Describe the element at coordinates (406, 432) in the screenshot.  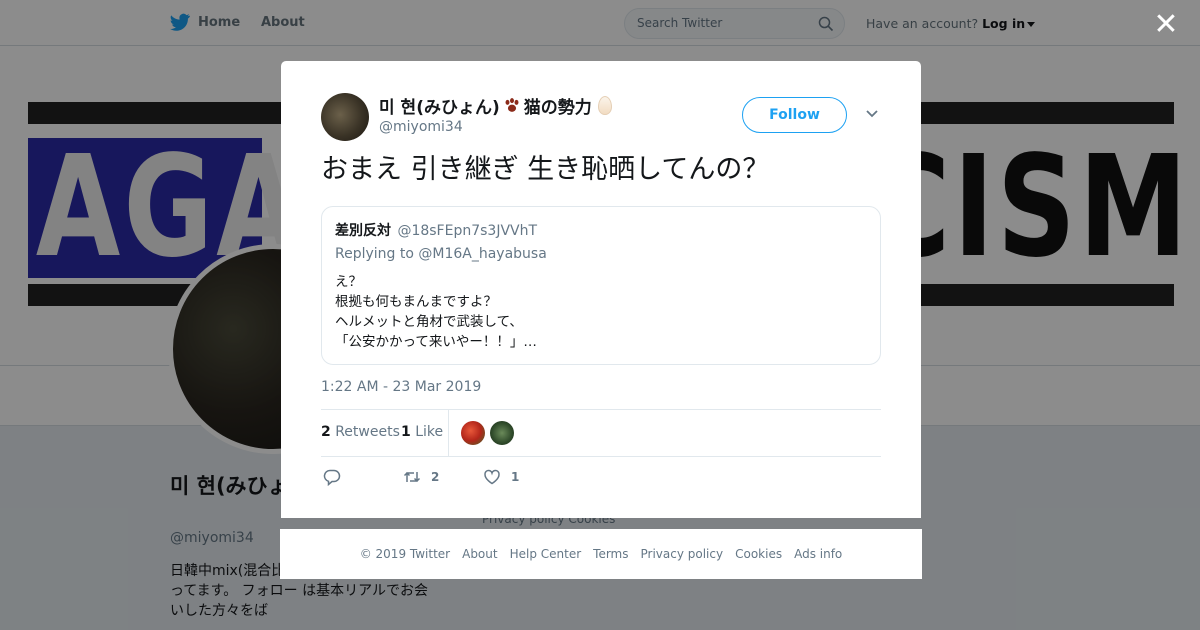
I see `likes-count: 1` at that location.